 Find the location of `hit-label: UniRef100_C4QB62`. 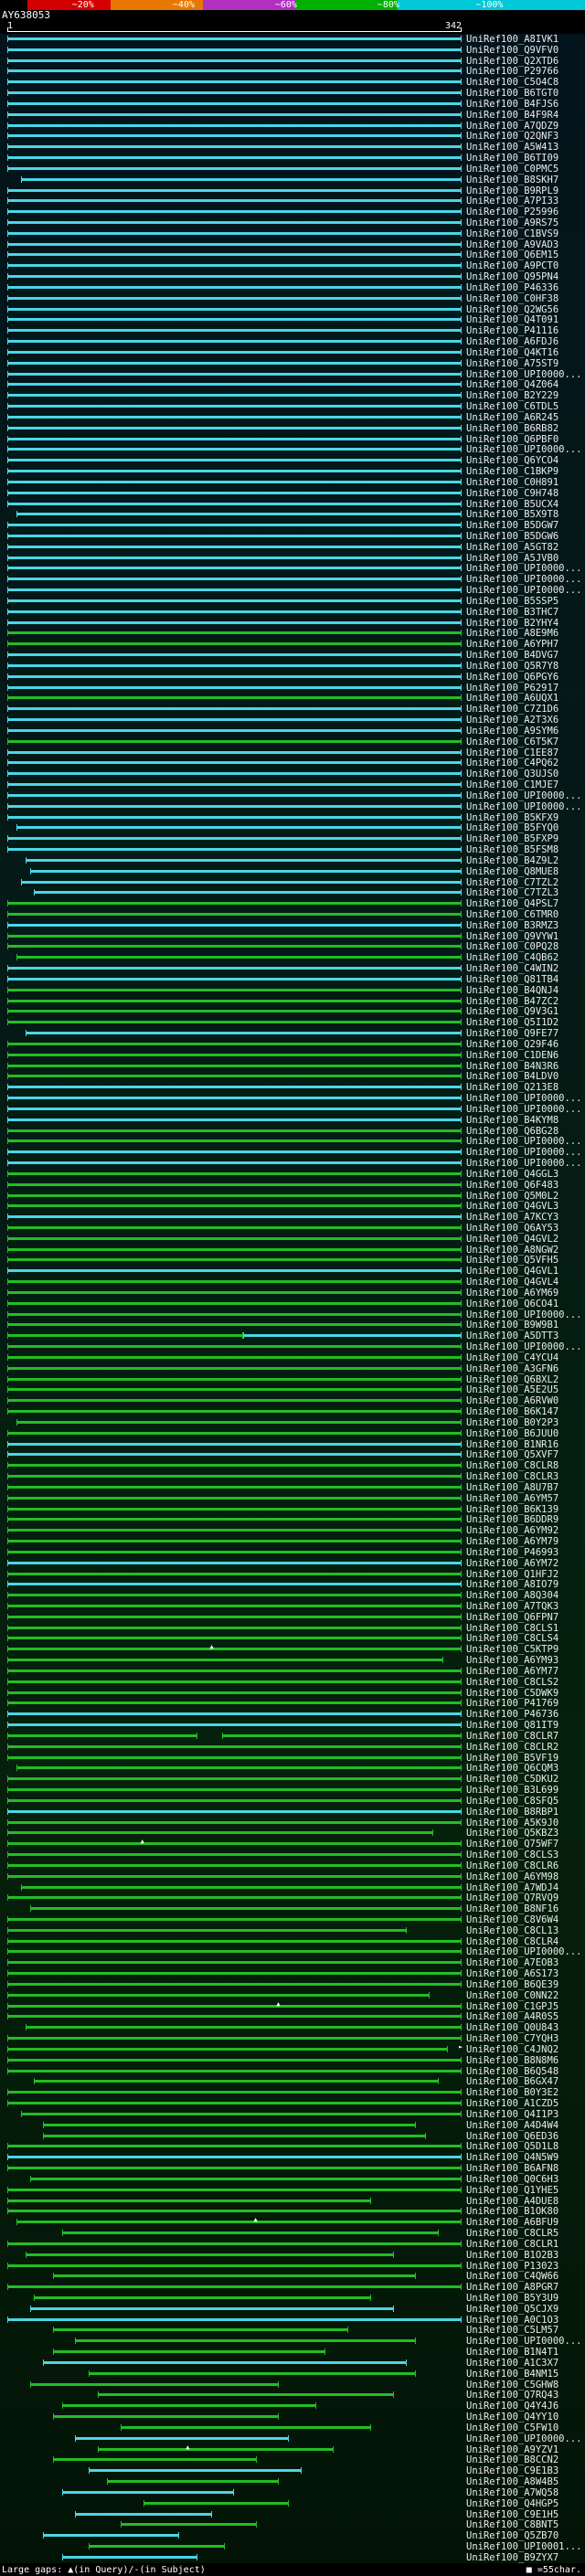

hit-label: UniRef100_C4QB62 is located at coordinates (512, 958).